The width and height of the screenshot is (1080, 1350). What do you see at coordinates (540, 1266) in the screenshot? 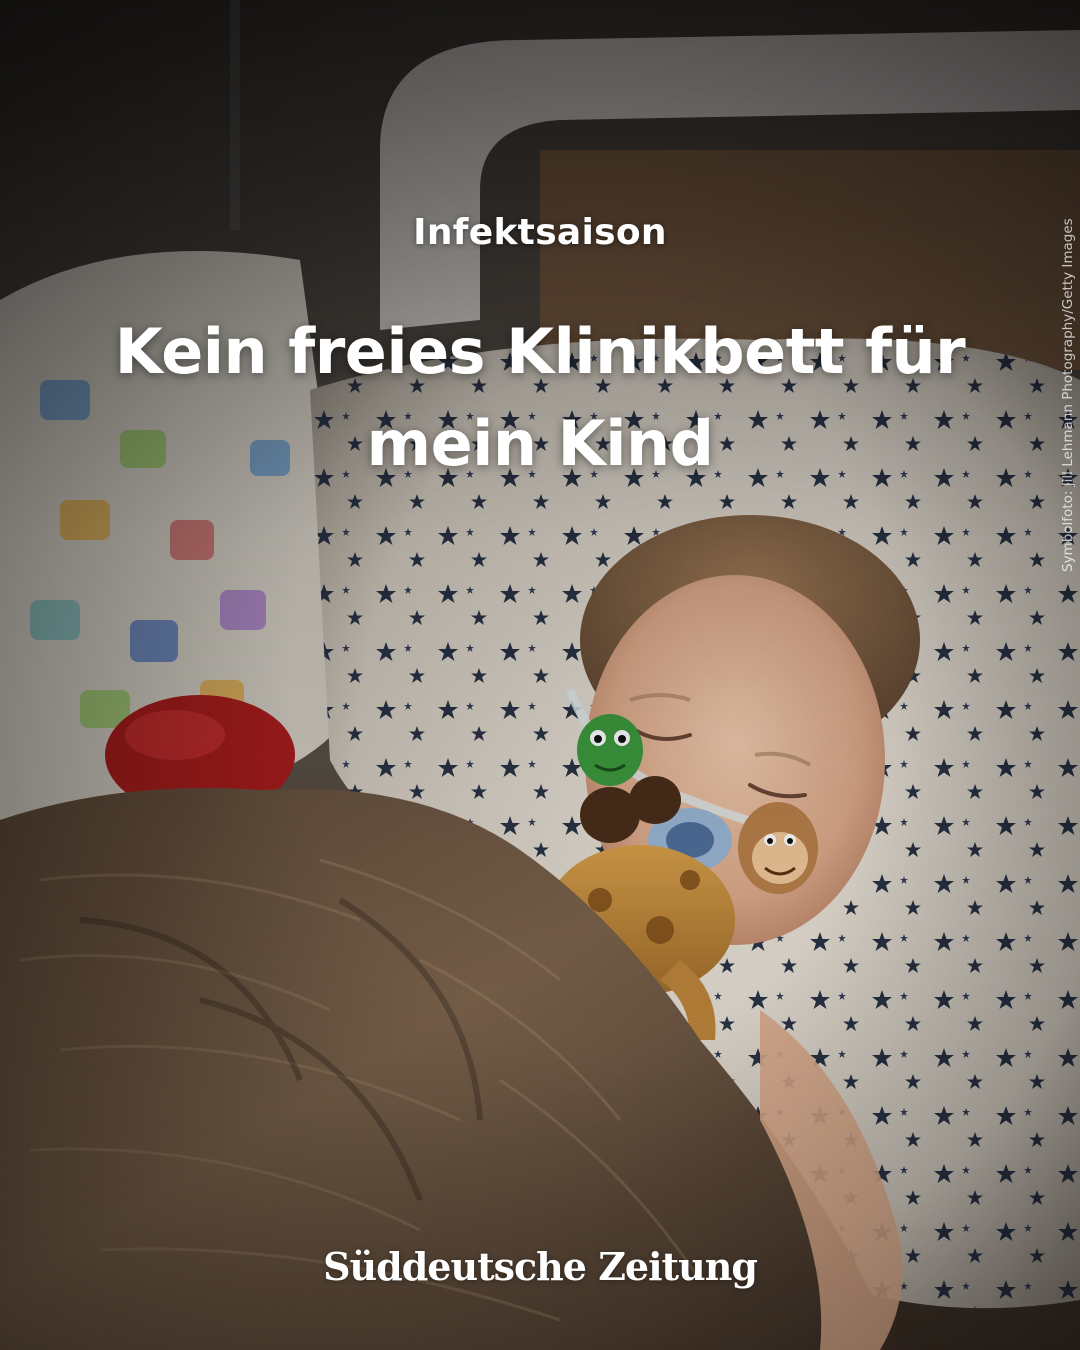
I see `publication-logo: Süddeutsche Zeitung` at bounding box center [540, 1266].